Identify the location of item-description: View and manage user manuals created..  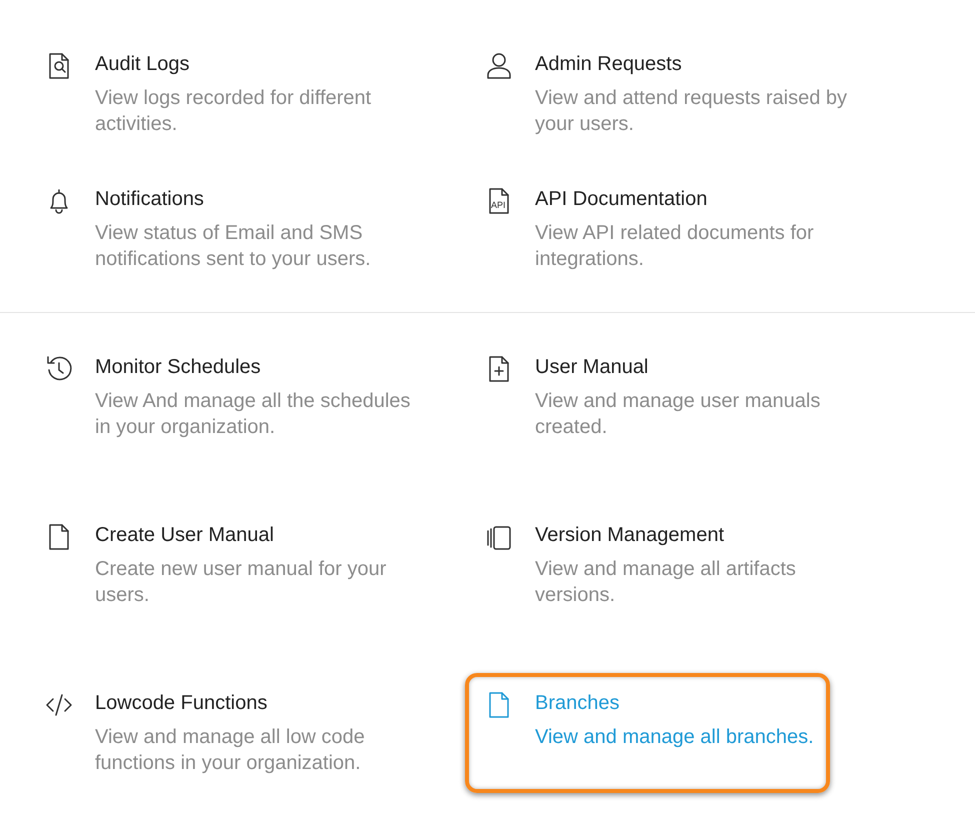
(678, 414).